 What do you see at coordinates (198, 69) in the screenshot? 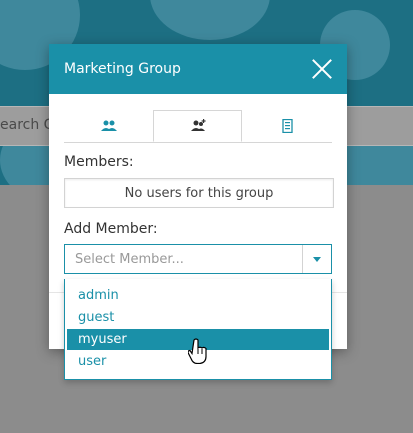
I see `dialog-header: Marketing Group` at bounding box center [198, 69].